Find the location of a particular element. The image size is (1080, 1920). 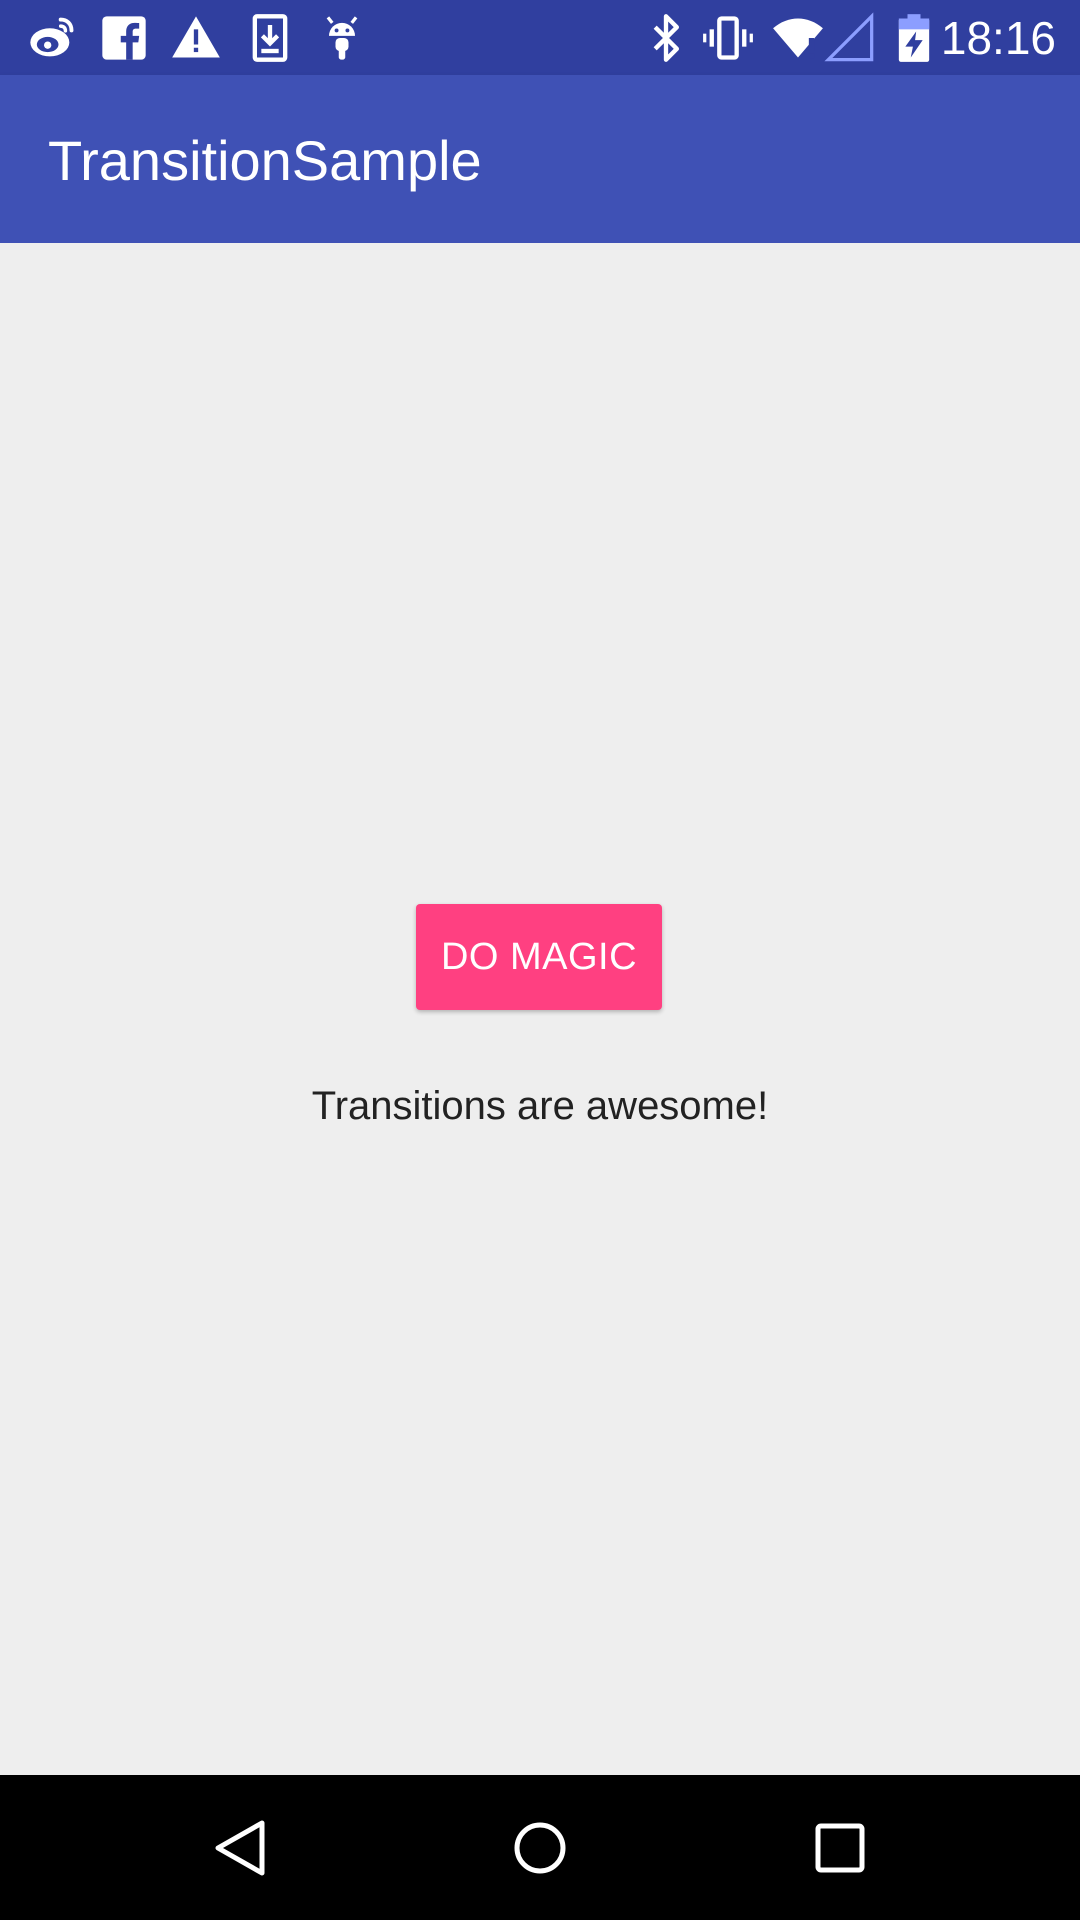

vibrate-icon is located at coordinates (728, 38).